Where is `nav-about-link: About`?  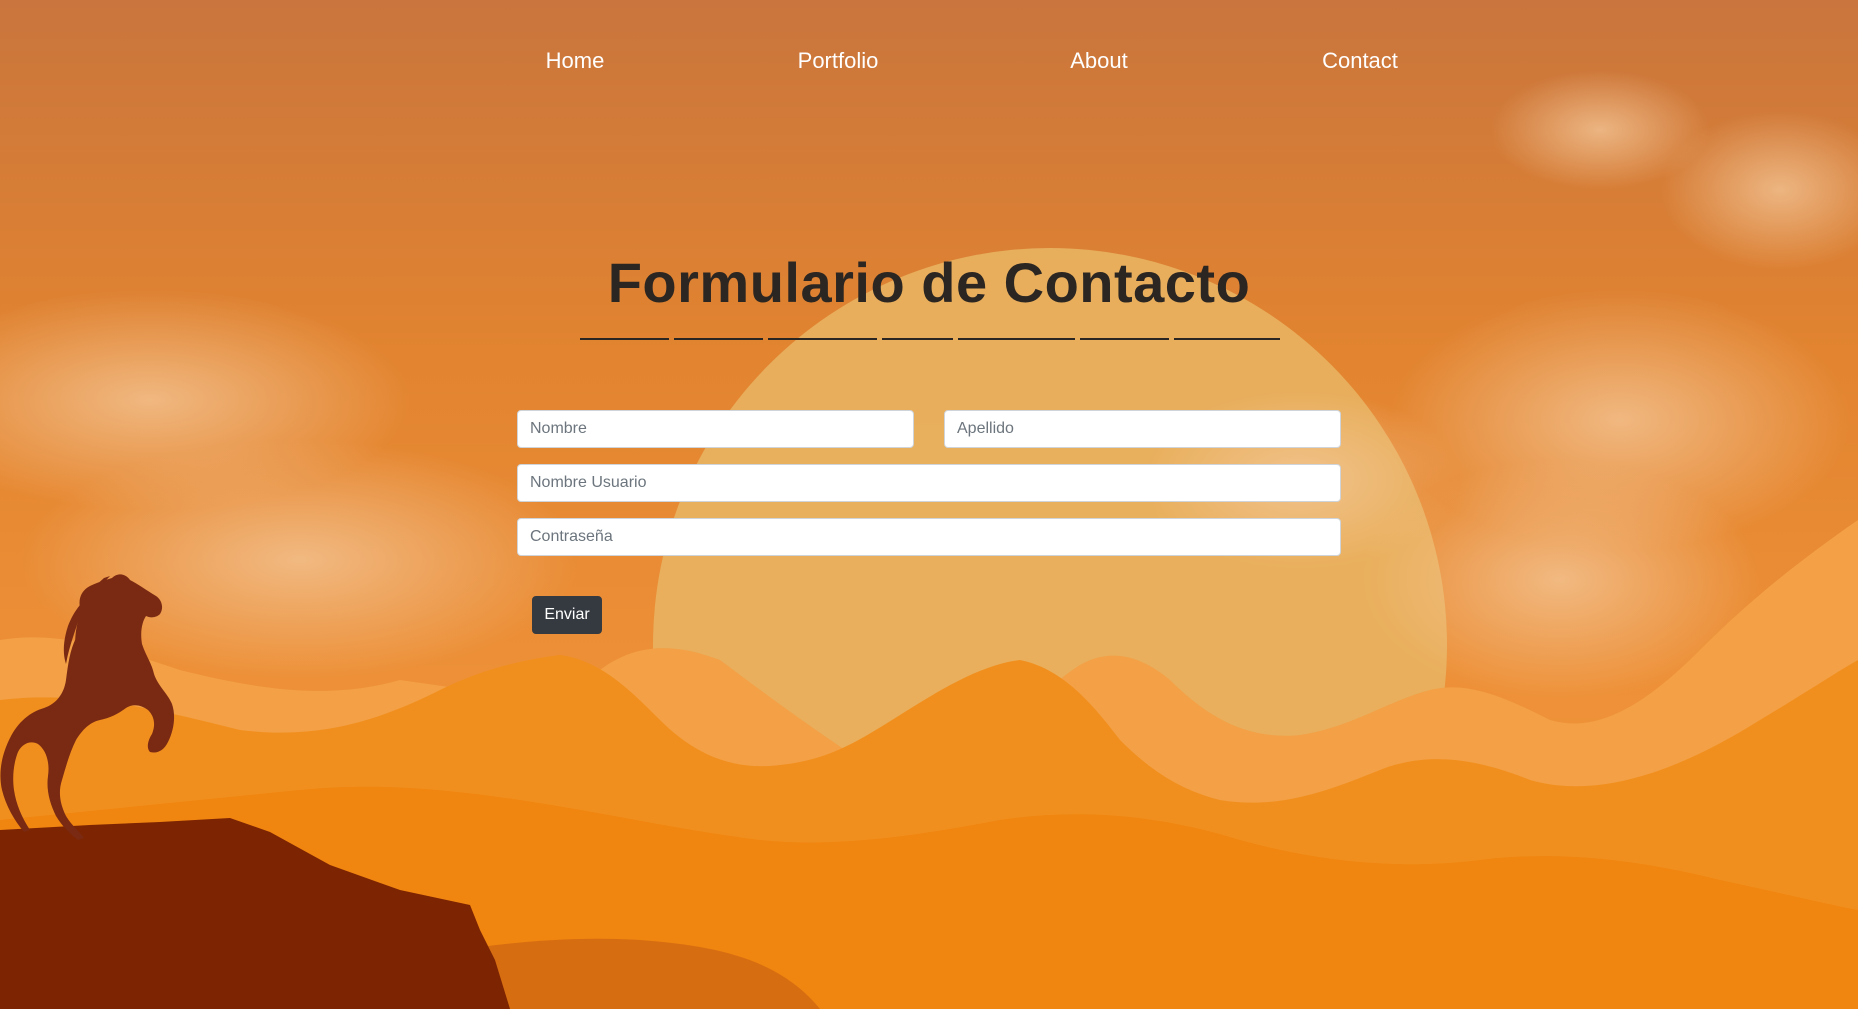
nav-about-link: About is located at coordinates (1099, 61).